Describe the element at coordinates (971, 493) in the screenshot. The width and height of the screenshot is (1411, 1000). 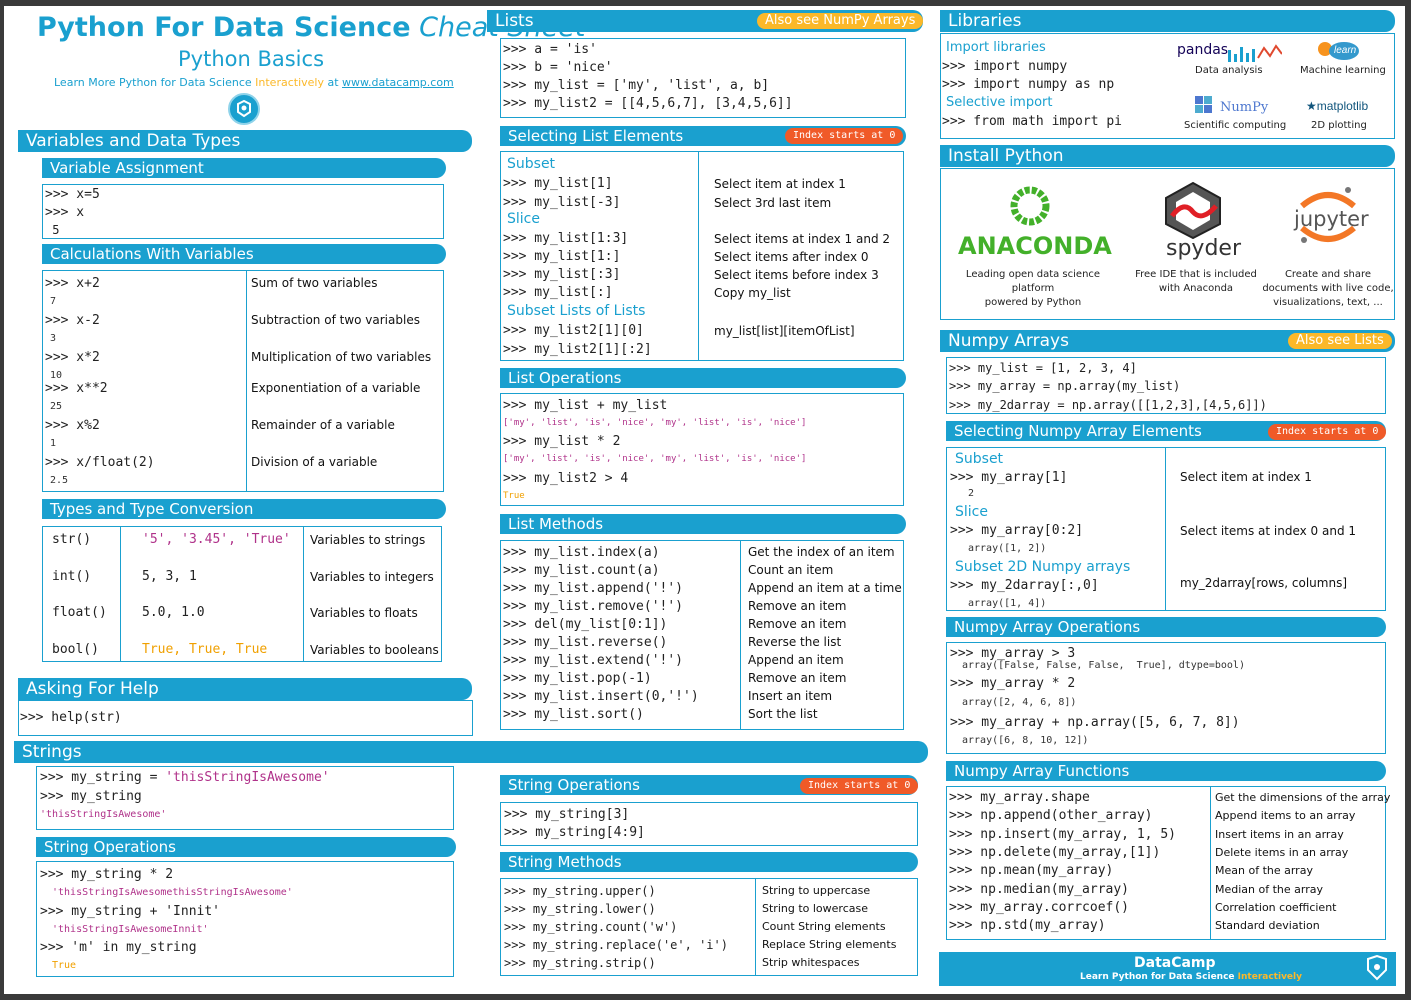
I see `code-output: 2` at that location.